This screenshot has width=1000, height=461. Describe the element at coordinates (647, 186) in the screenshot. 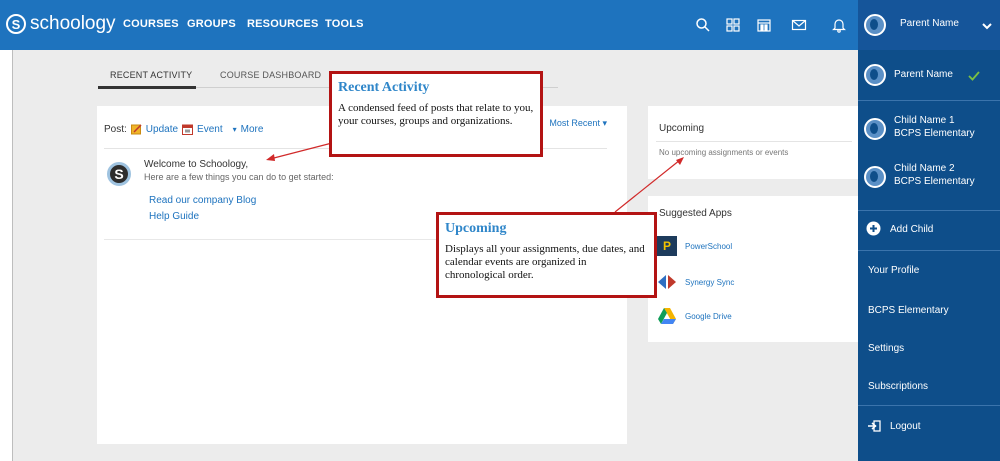

I see `upcoming-arrow` at that location.